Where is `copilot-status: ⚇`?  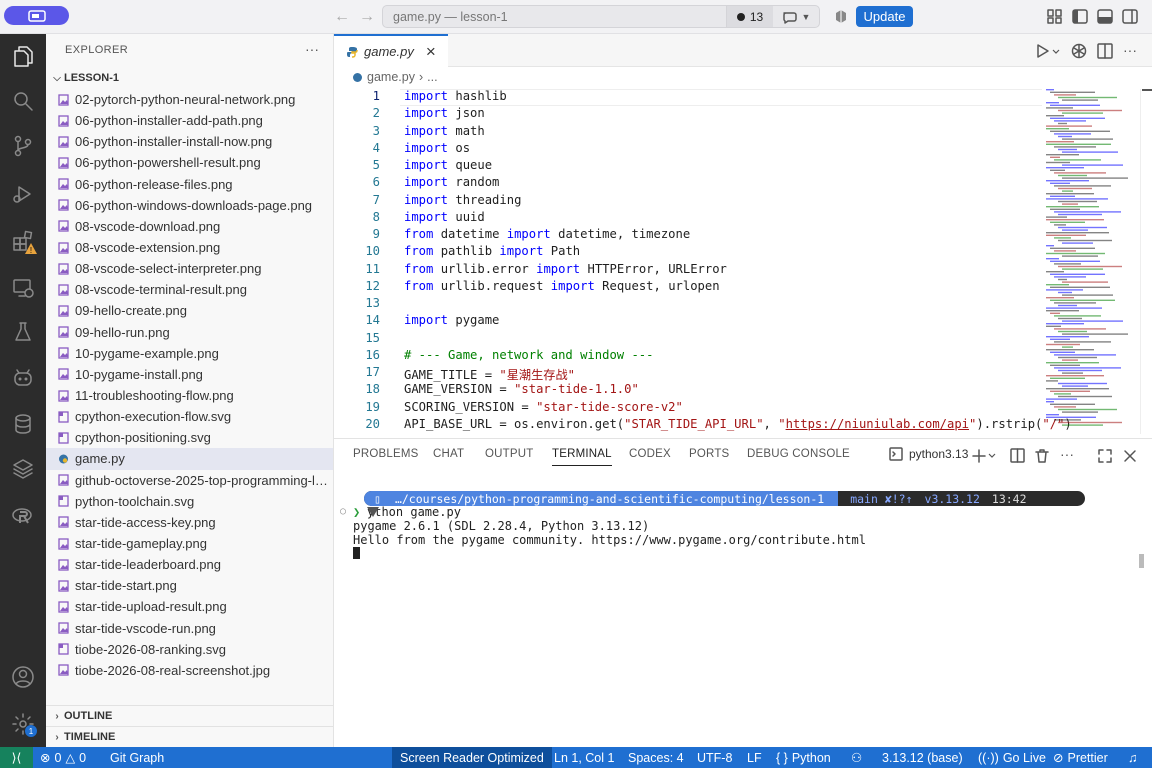 copilot-status: ⚇ is located at coordinates (856, 757).